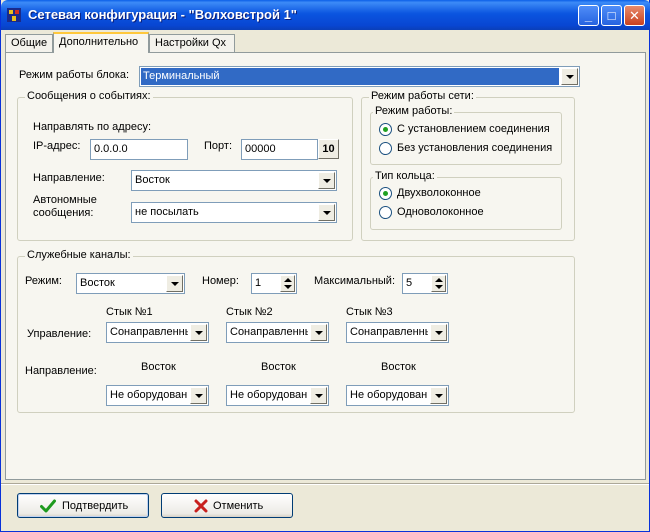 The height and width of the screenshot is (532, 650). I want to click on tab-label: Дополнительно, so click(99, 42).